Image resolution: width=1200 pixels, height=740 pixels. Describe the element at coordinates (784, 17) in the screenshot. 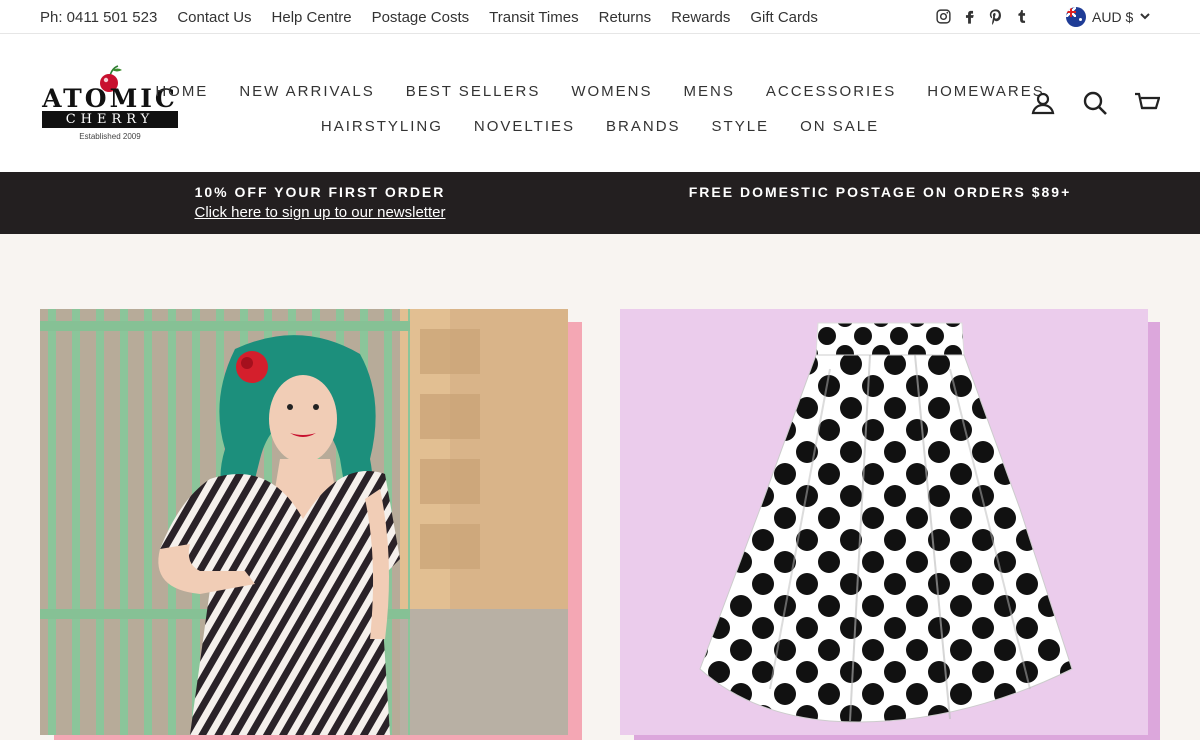

I see `gift-cards-link: Gift Cards` at that location.